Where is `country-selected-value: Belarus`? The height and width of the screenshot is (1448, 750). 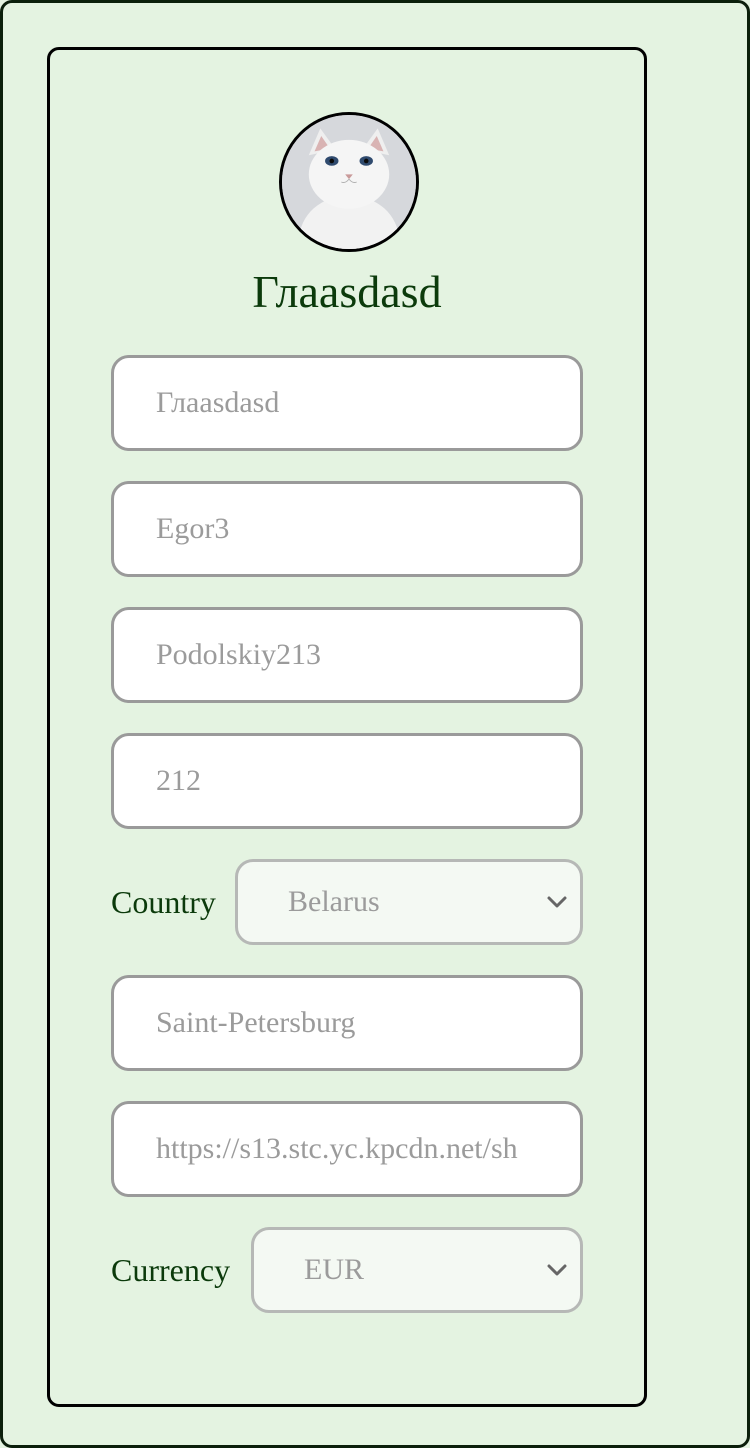
country-selected-value: Belarus is located at coordinates (334, 901).